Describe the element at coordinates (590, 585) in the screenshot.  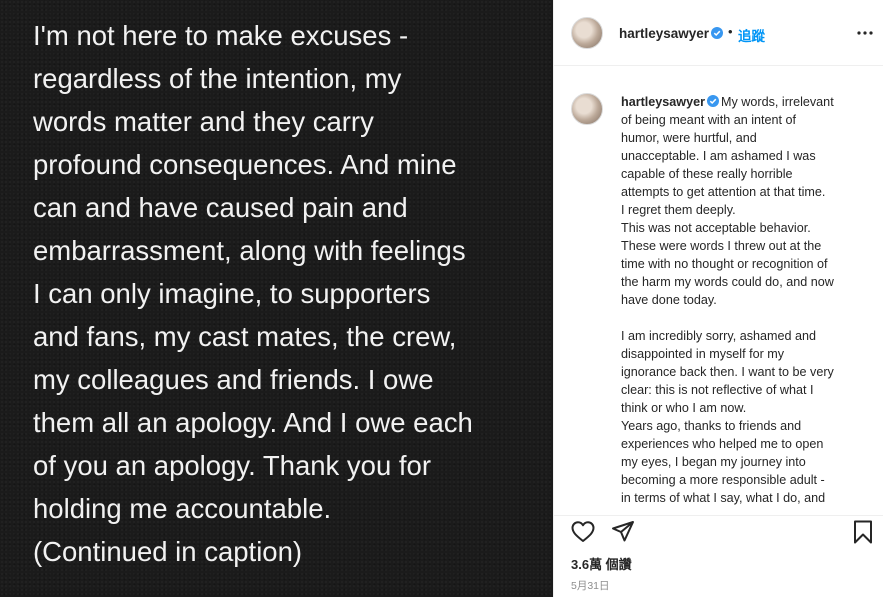
I see `post-date: 5月31日` at that location.